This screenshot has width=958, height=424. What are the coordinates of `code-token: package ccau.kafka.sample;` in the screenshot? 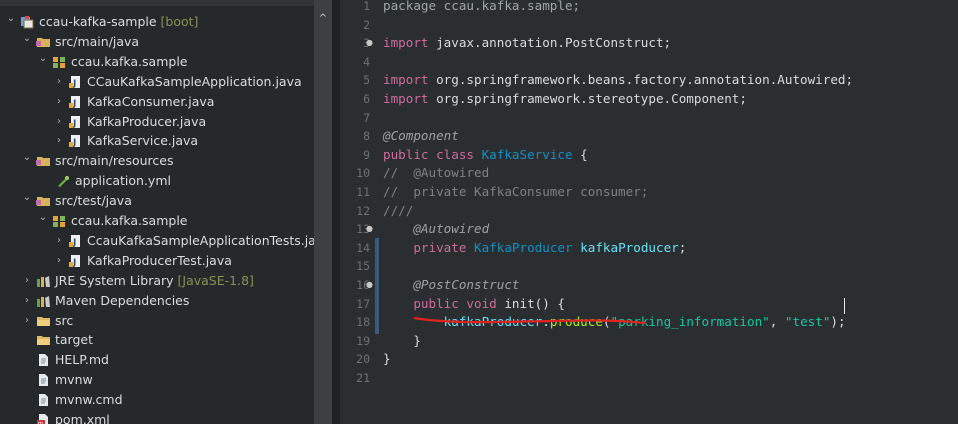 It's located at (482, 6).